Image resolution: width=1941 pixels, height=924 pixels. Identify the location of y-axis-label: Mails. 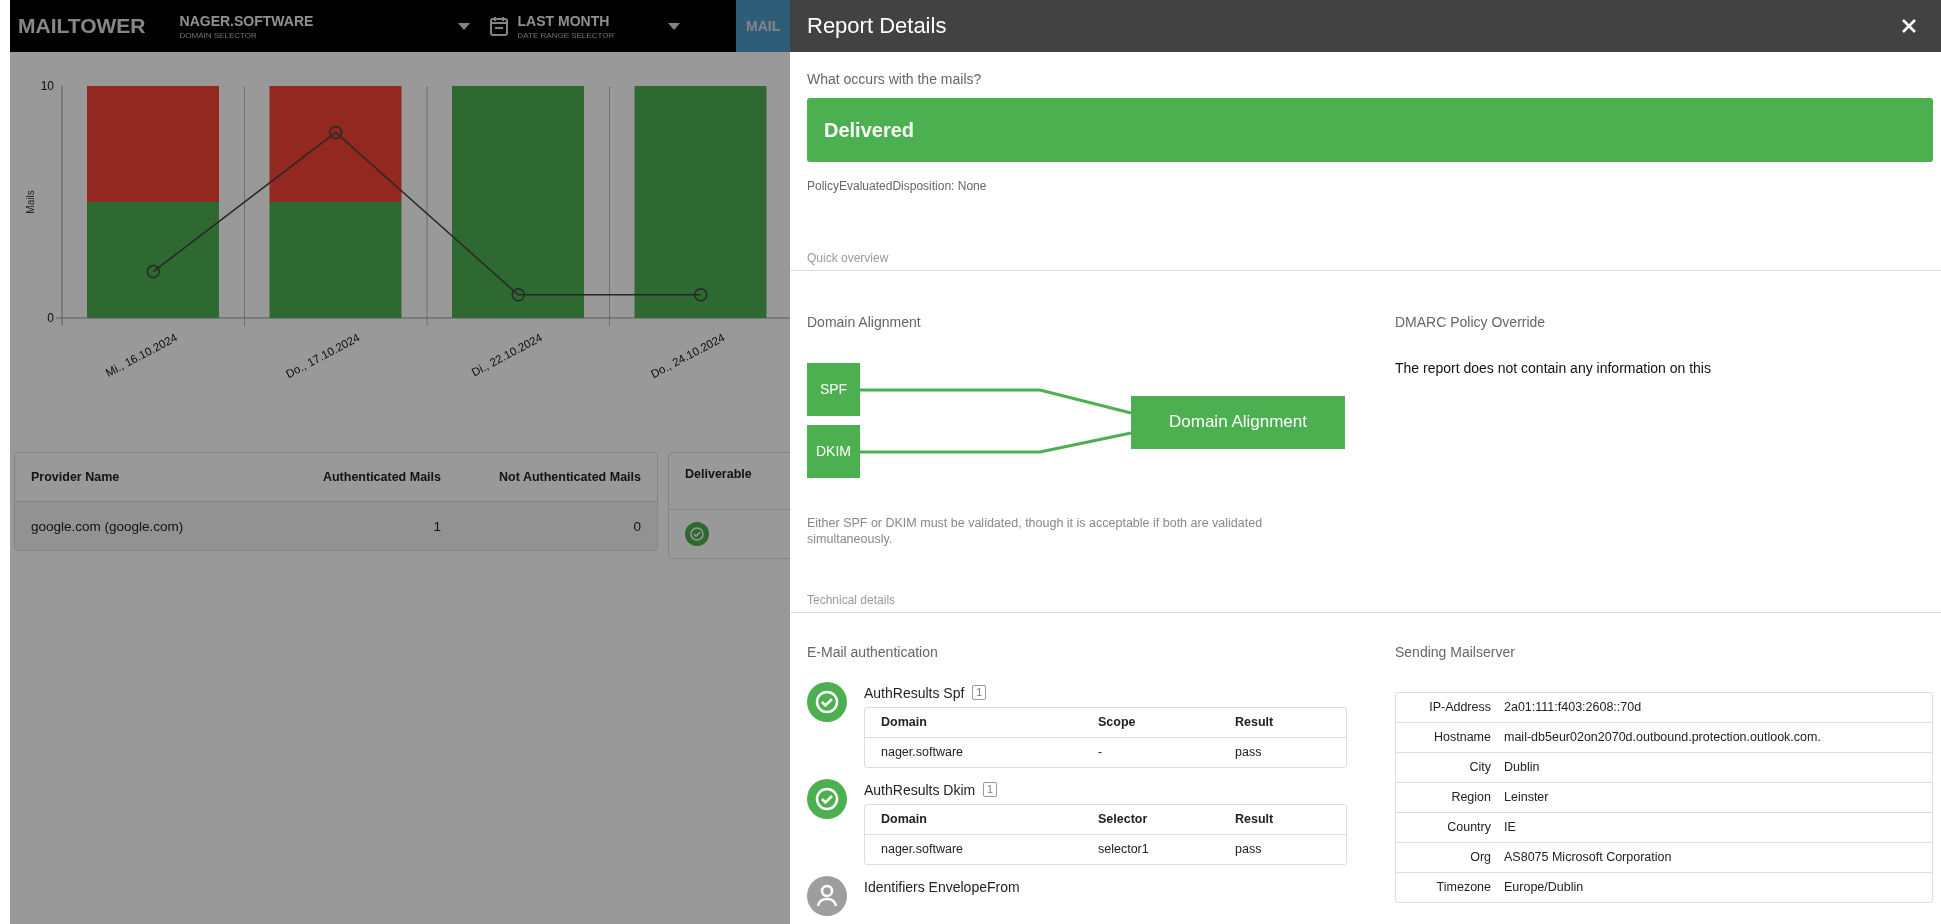
(30, 202).